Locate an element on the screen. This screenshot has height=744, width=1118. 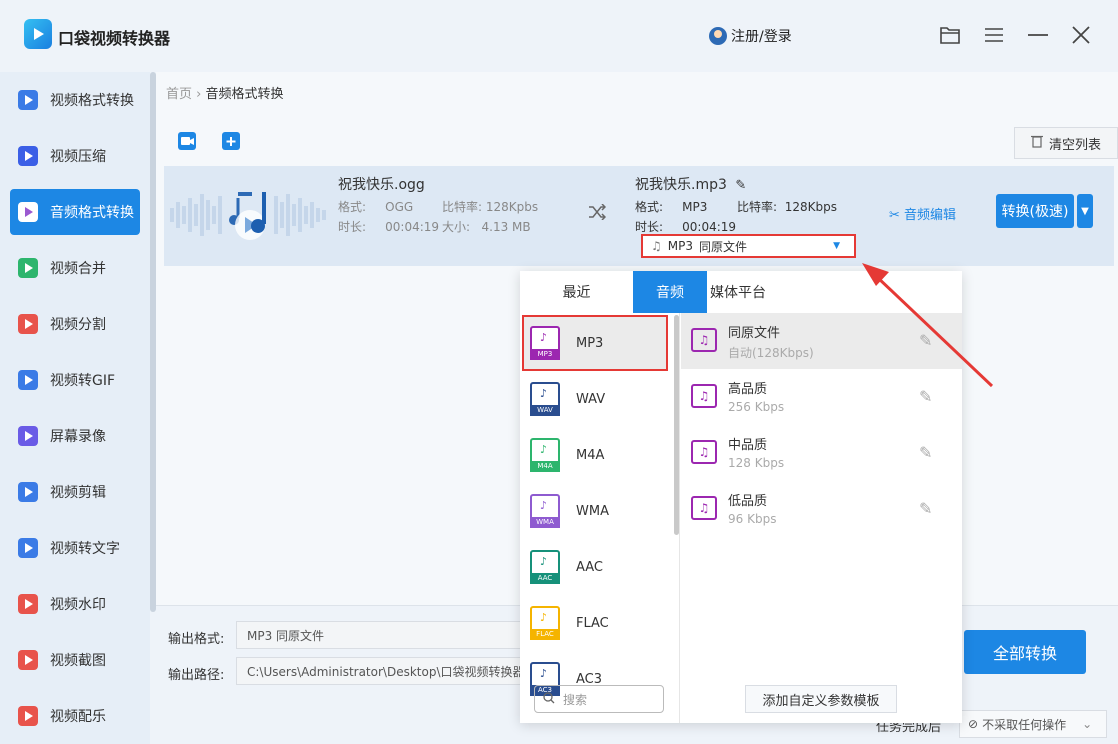
sidebar-item-label: 视频格式转换 is located at coordinates (92, 101).